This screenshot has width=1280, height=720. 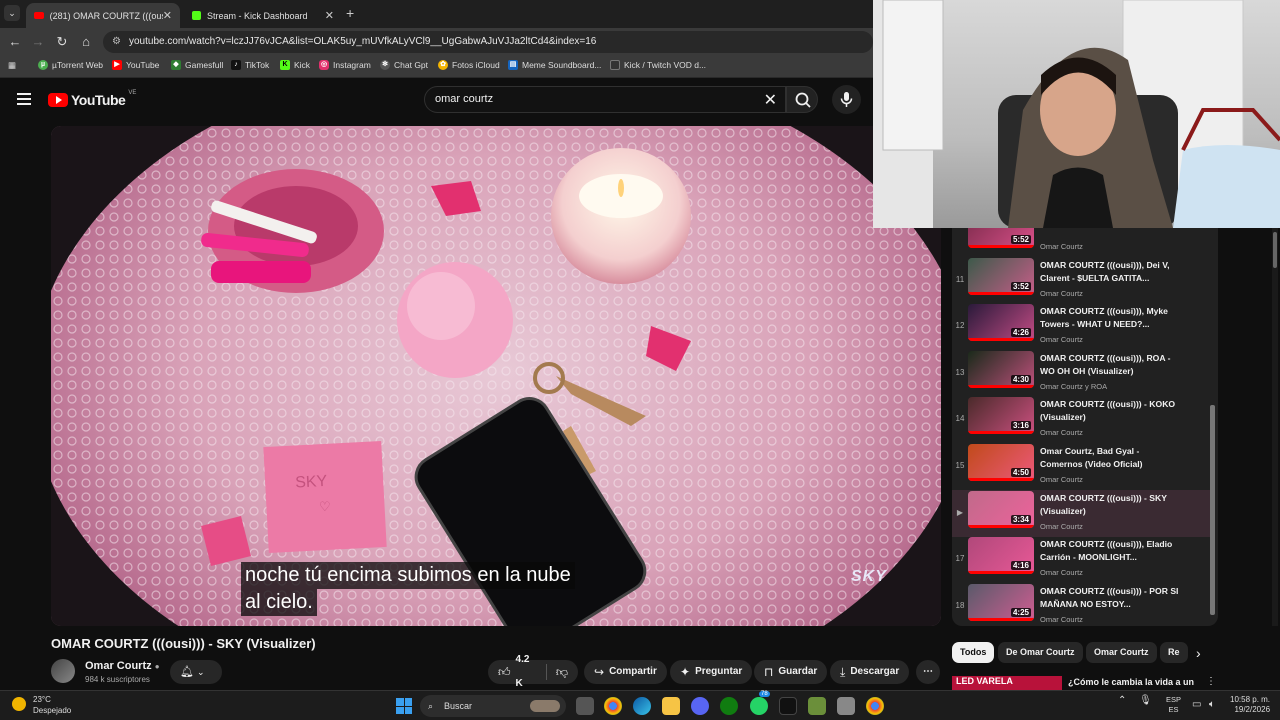 I want to click on bookmark-chatgpt: ✻ Chat Gpt, so click(x=404, y=65).